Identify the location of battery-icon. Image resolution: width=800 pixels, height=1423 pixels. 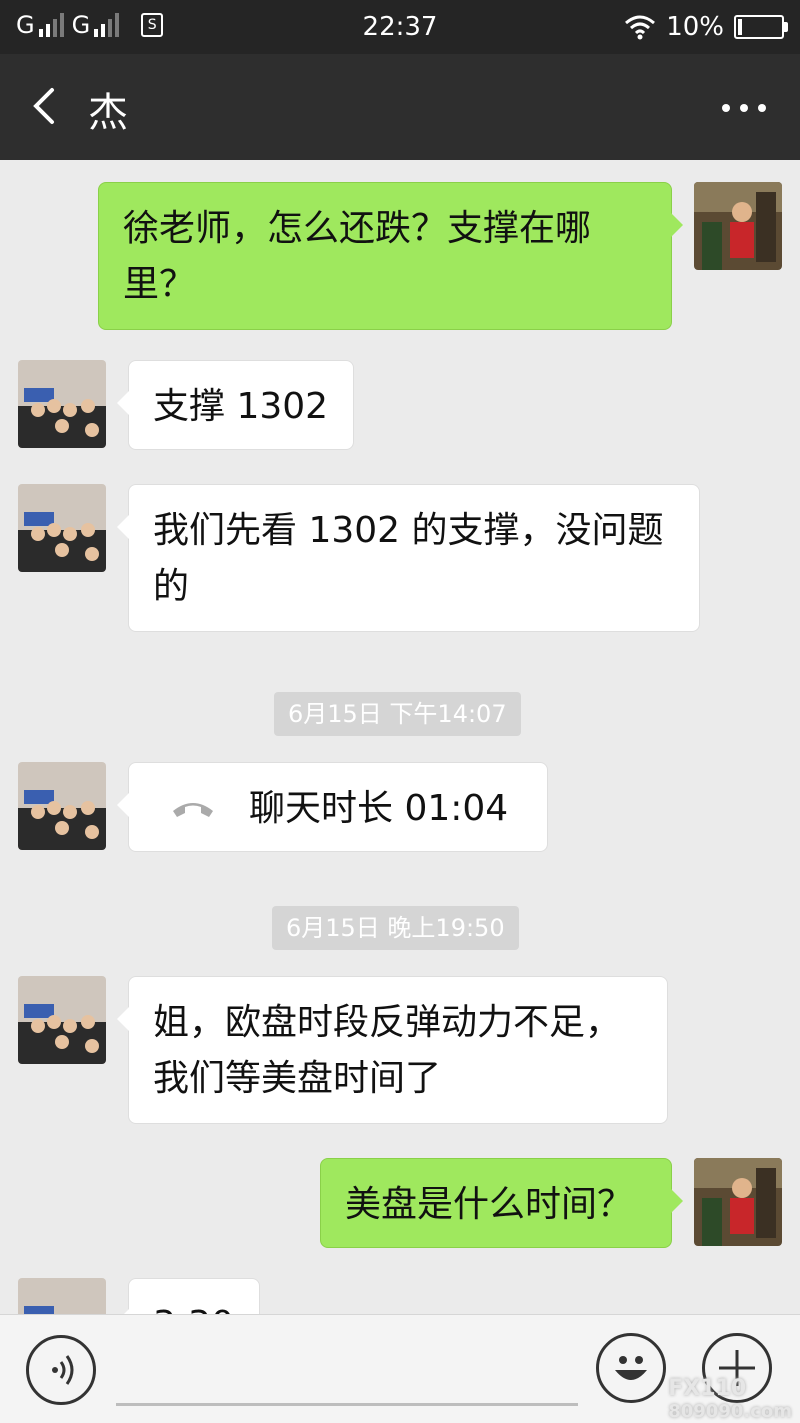
(761, 27).